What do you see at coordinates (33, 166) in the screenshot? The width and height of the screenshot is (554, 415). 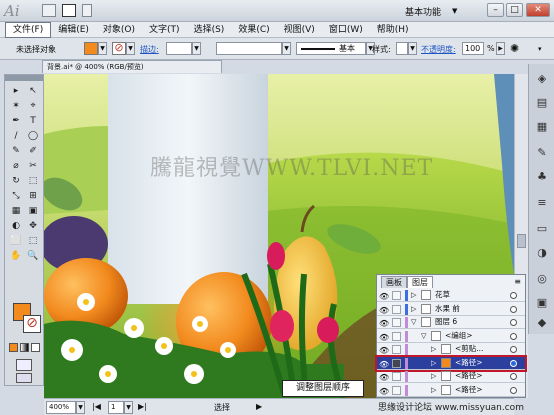 I see `tool-button-11: ✂` at bounding box center [33, 166].